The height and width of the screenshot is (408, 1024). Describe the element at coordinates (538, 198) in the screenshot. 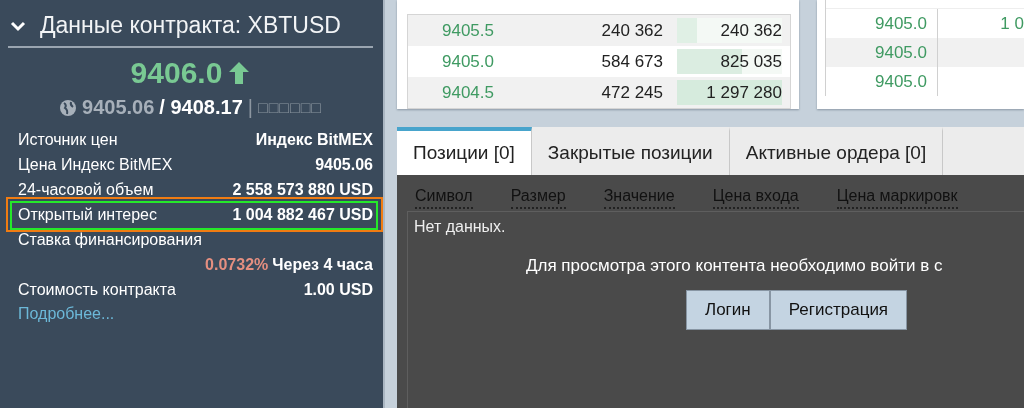

I see `column-header: Размер` at that location.